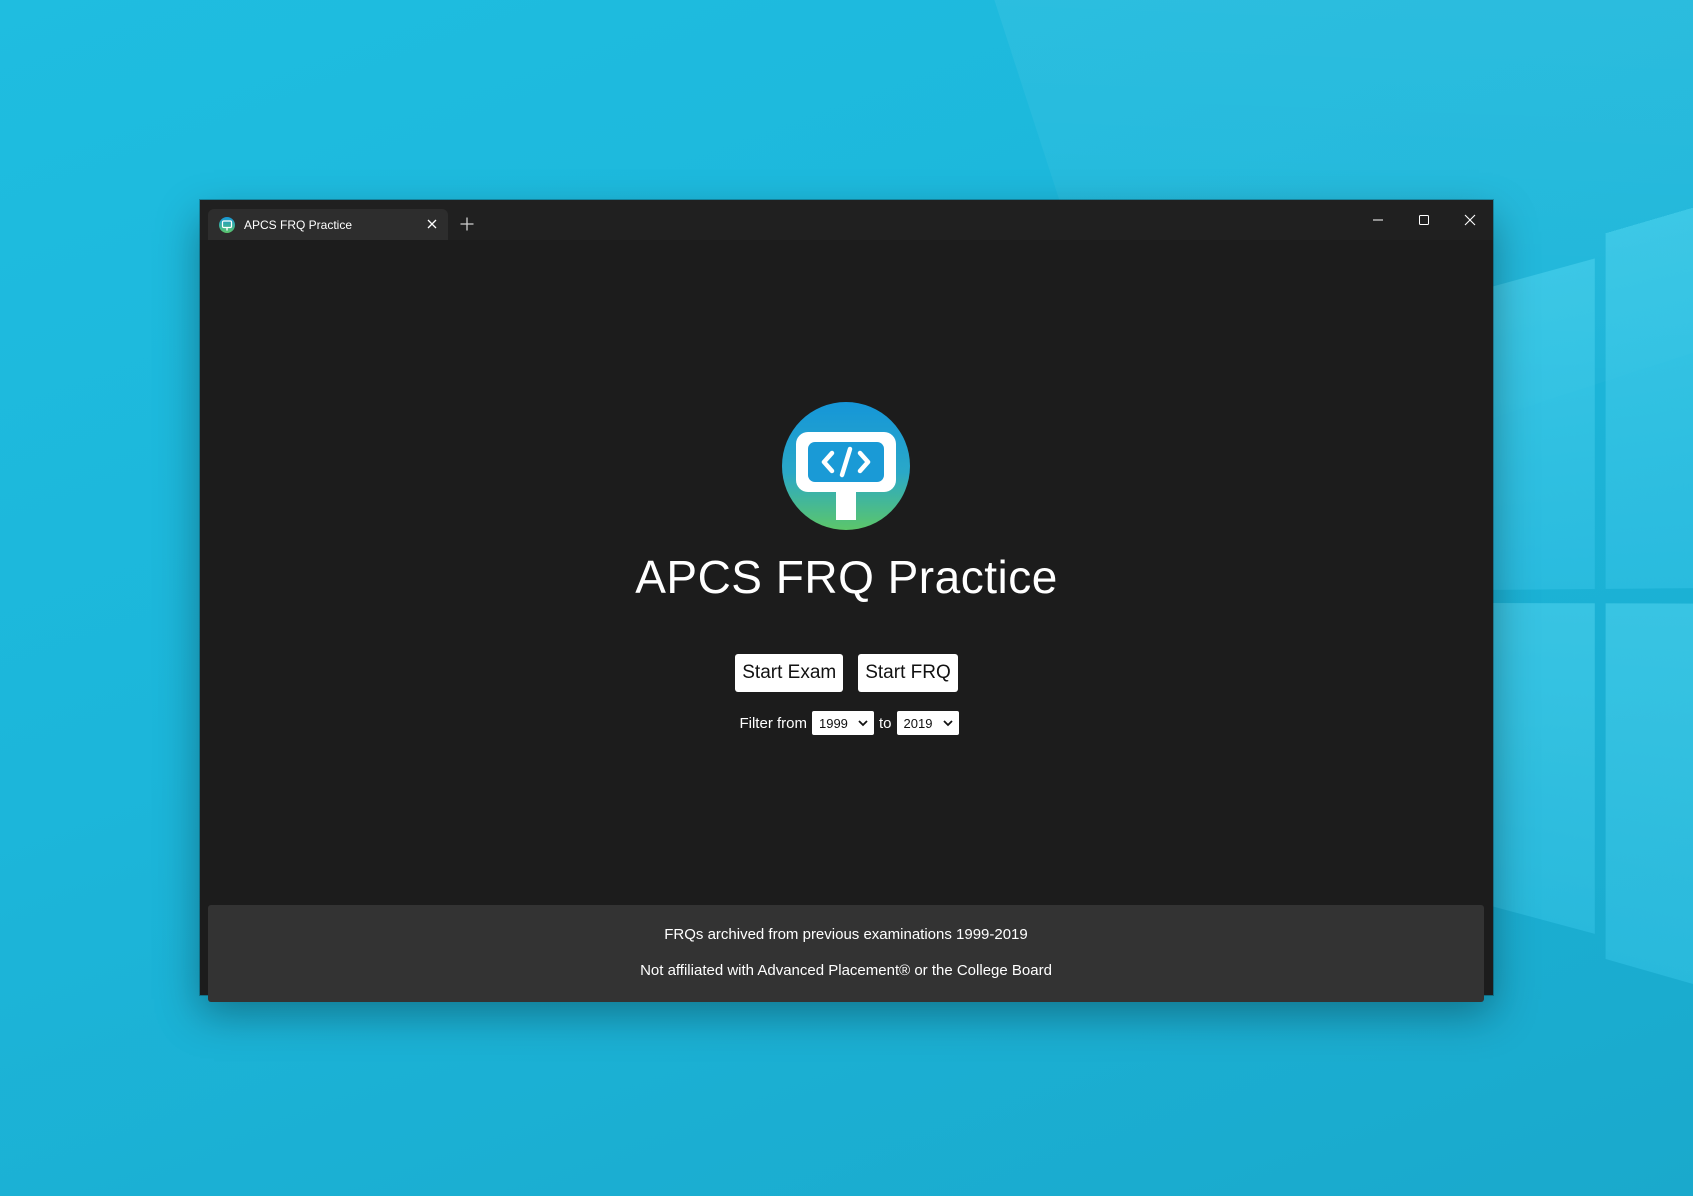 The image size is (1693, 1196). Describe the element at coordinates (467, 224) in the screenshot. I see `new-tab-plus-icon` at that location.